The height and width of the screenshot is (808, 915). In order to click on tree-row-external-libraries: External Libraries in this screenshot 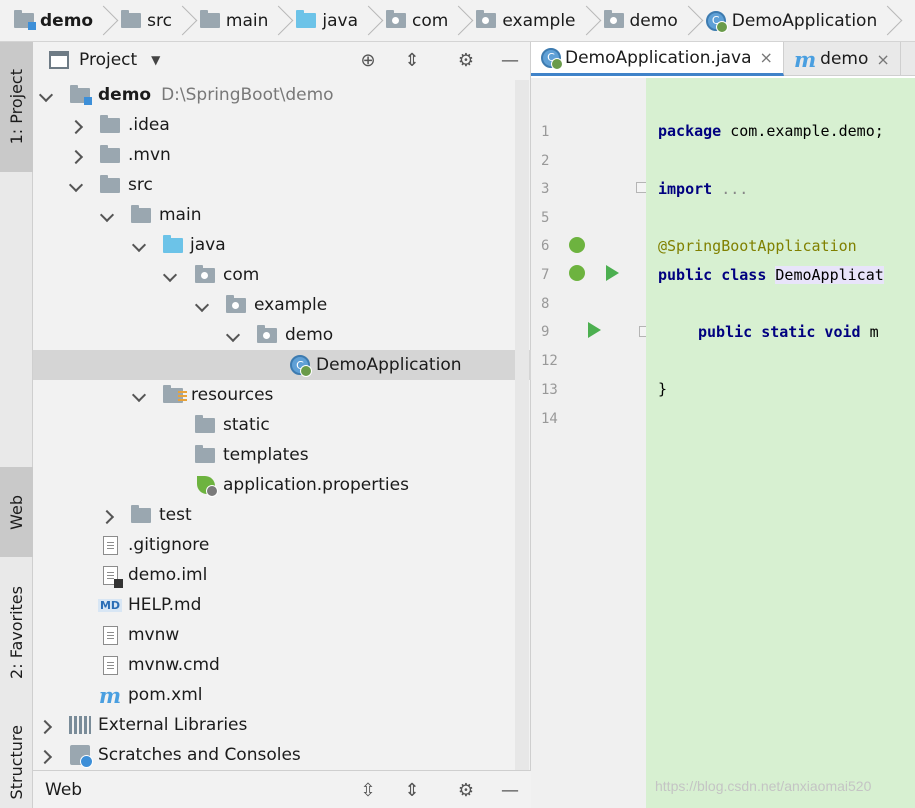, I will do `click(282, 725)`.